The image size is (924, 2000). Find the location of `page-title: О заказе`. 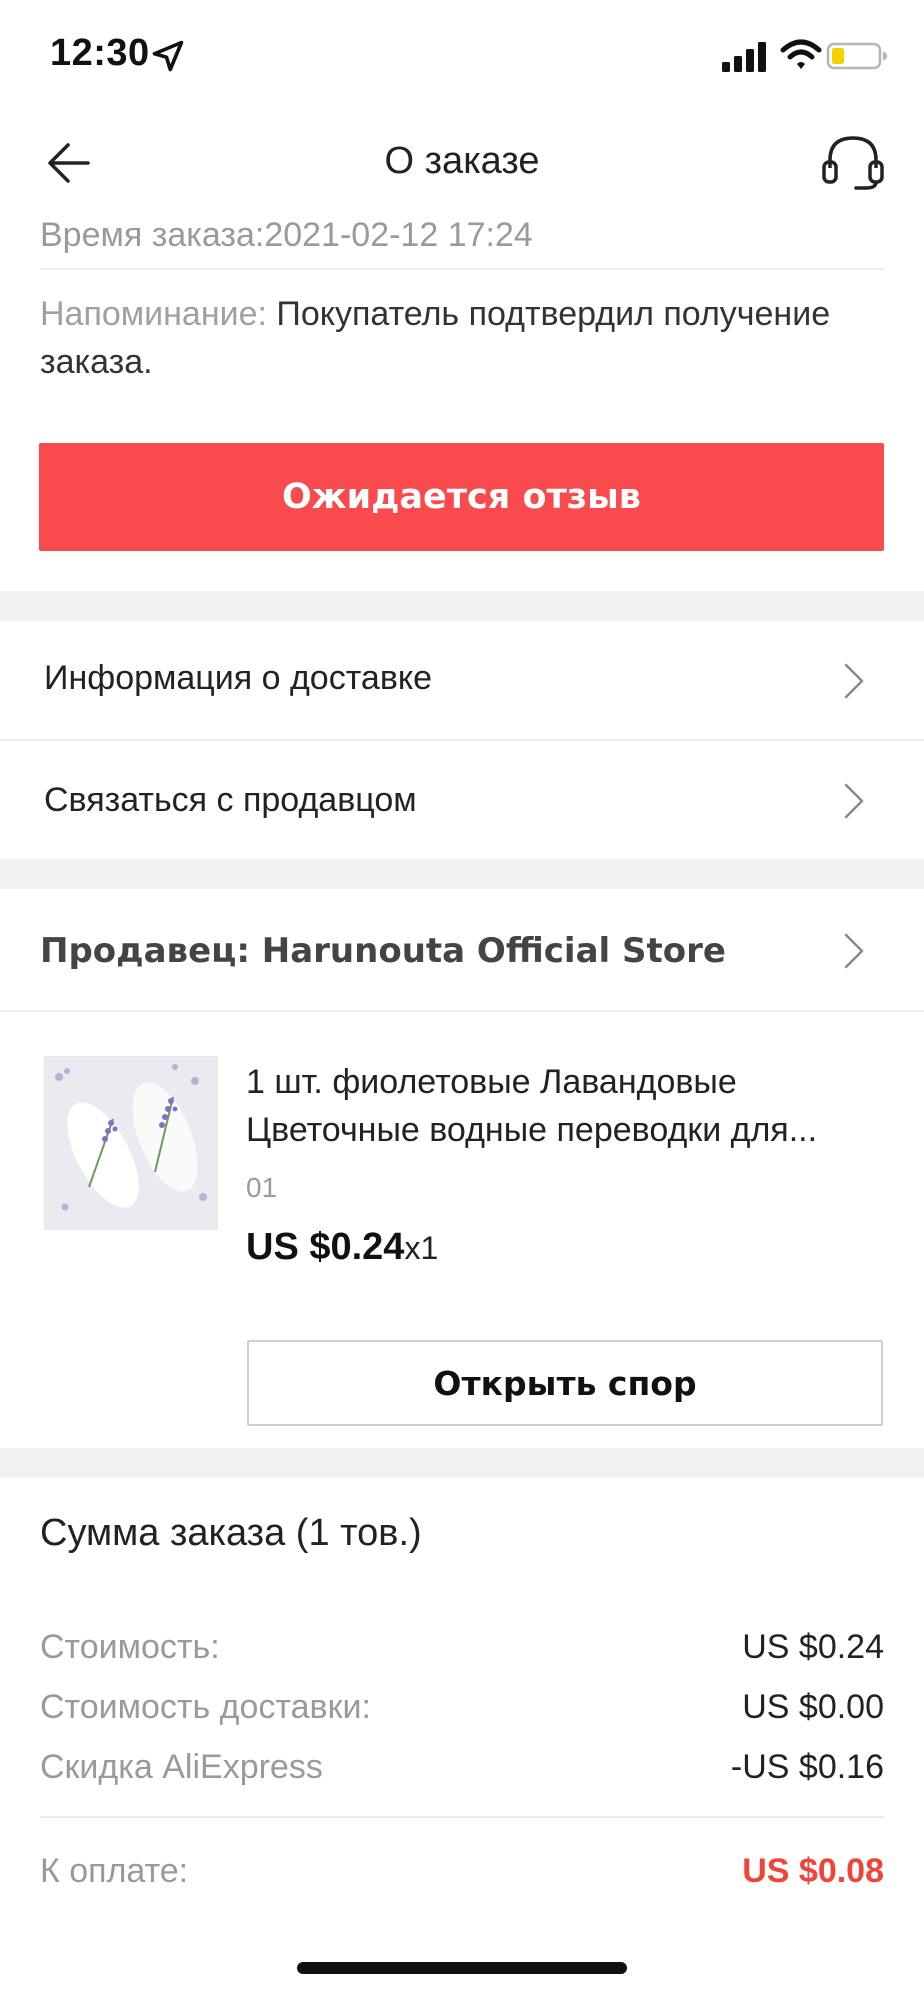

page-title: О заказе is located at coordinates (462, 161).